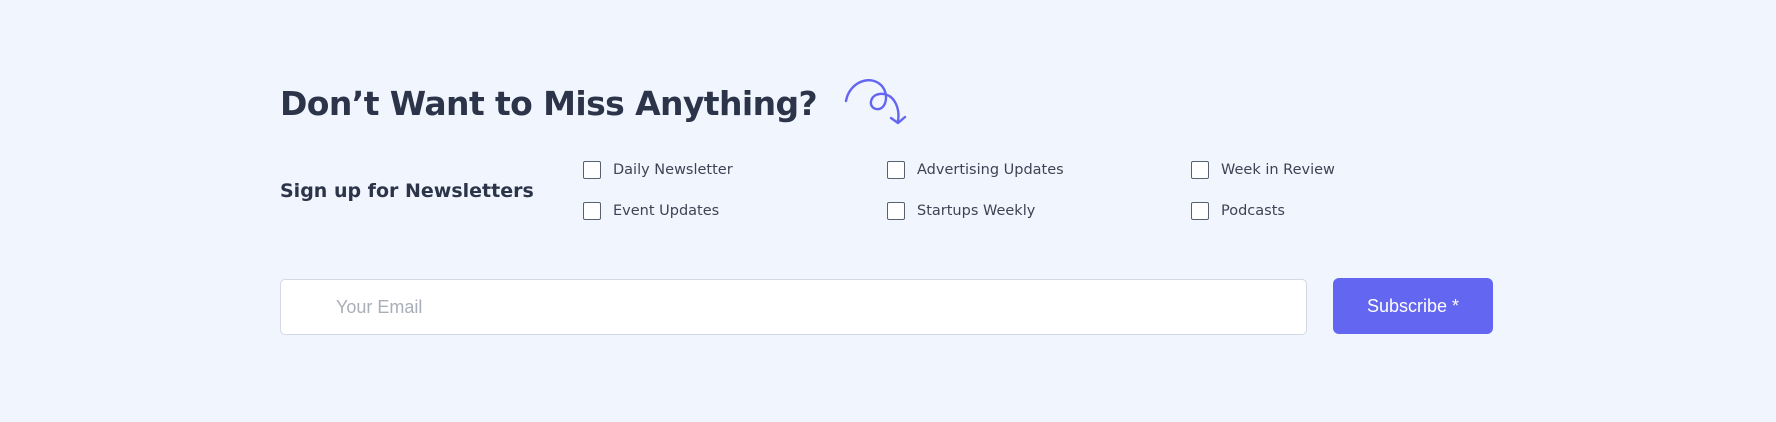  Describe the element at coordinates (793, 307) in the screenshot. I see `email-field` at that location.